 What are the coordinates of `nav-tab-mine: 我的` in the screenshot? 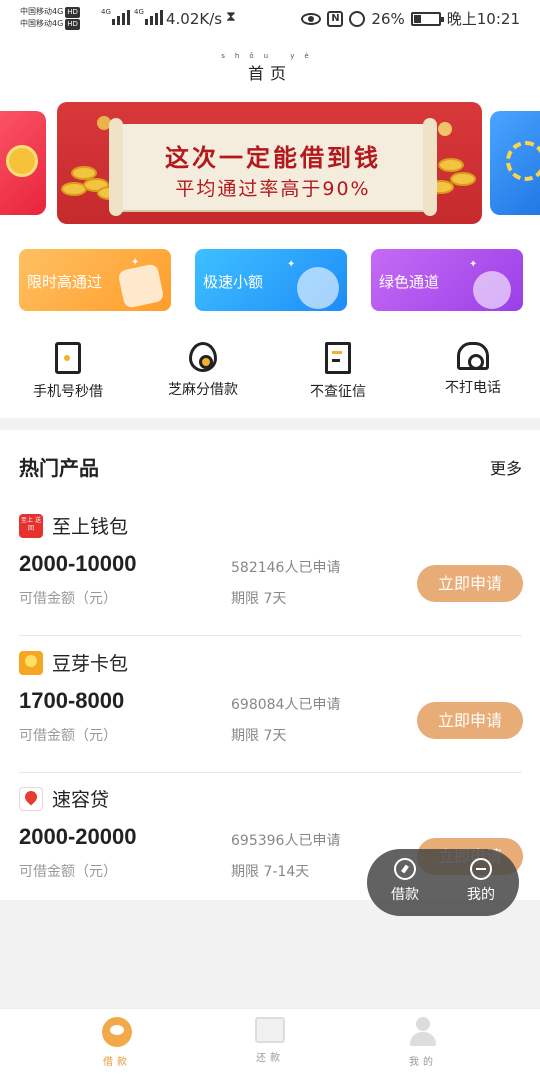 It's located at (423, 1042).